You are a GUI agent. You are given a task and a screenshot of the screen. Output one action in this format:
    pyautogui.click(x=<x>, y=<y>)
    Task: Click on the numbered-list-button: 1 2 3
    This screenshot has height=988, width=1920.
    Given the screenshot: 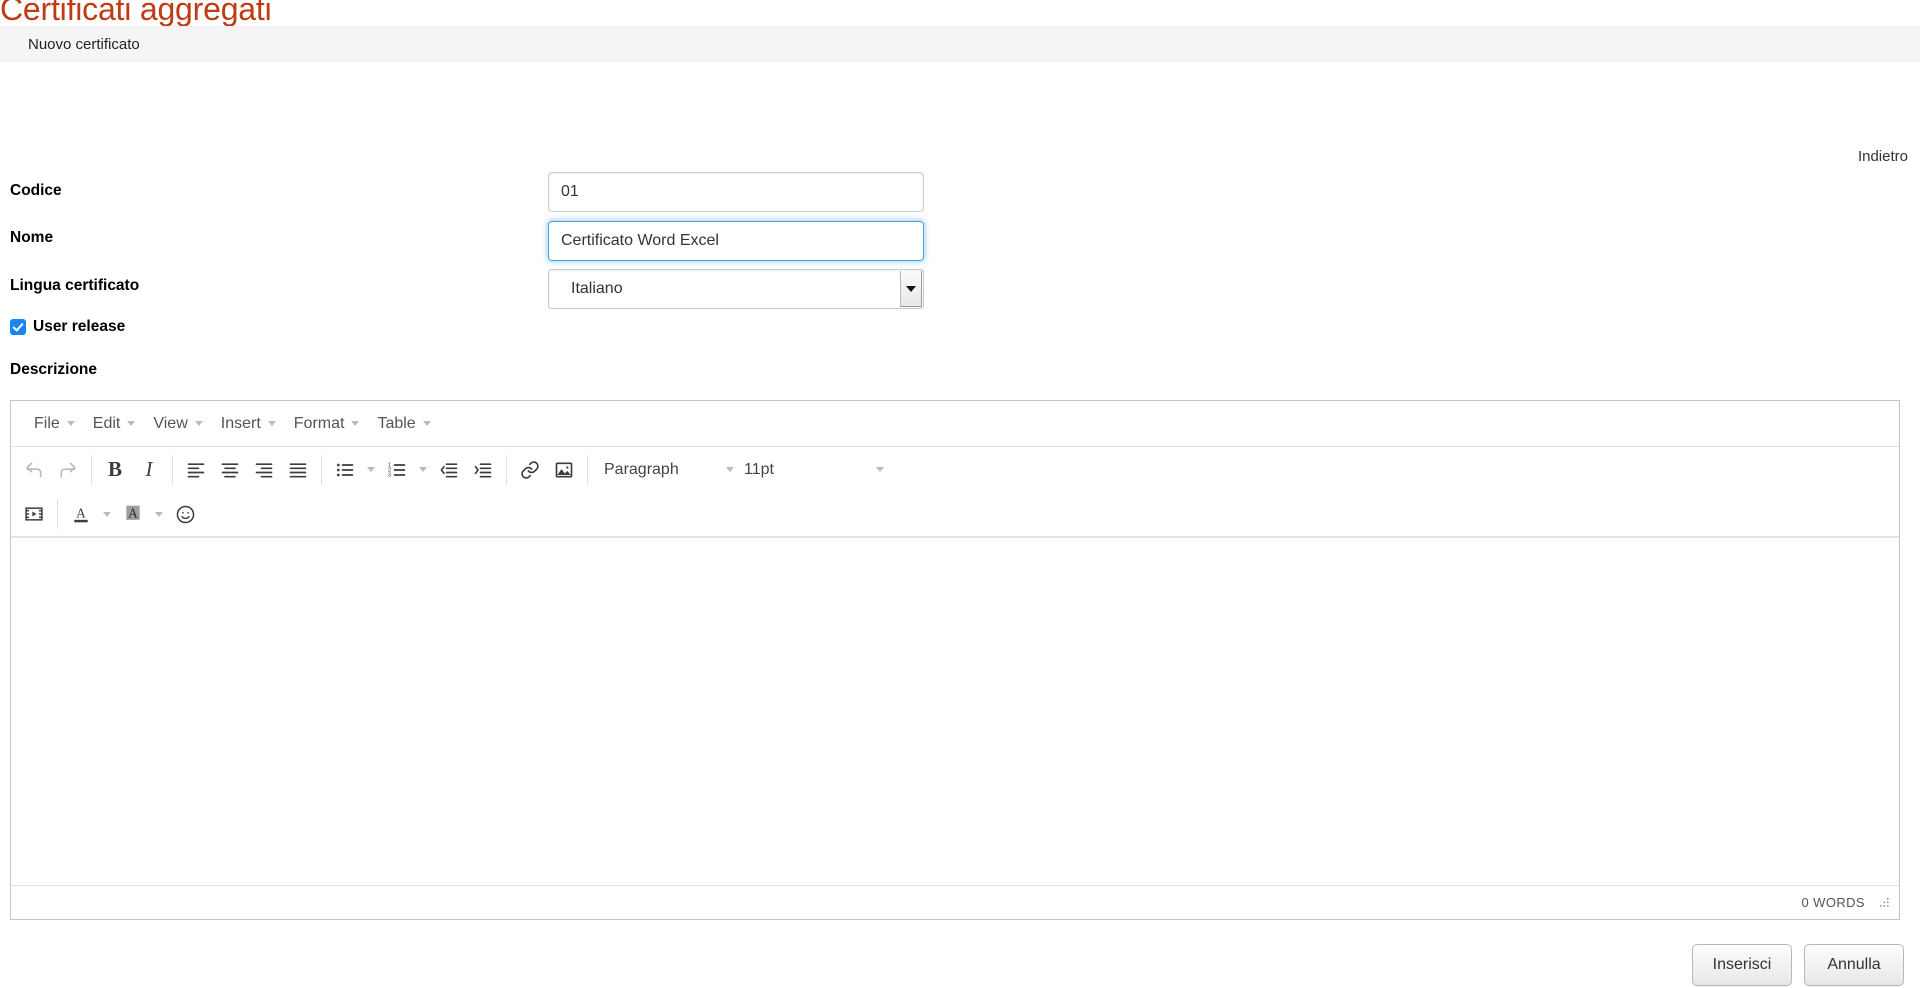 What is the action you would take?
    pyautogui.click(x=397, y=470)
    